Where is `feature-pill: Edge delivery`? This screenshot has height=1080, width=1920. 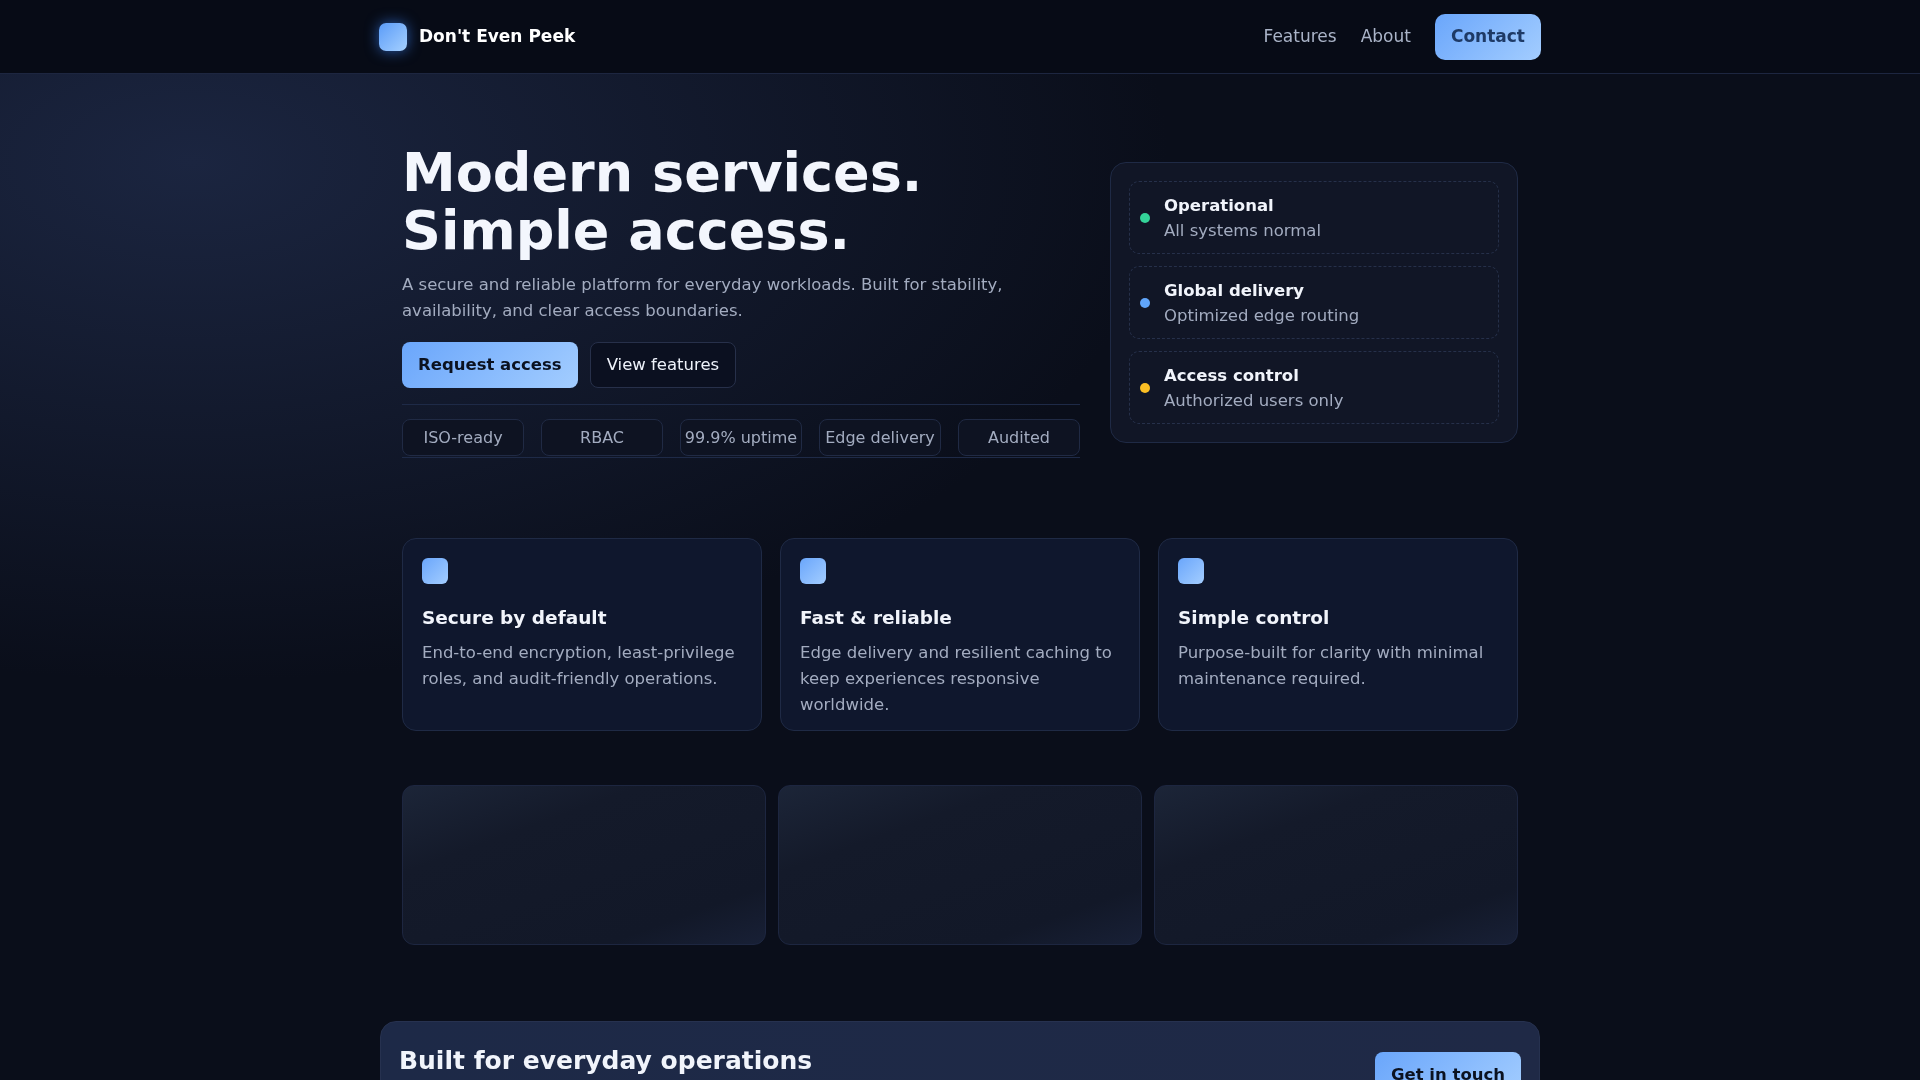
feature-pill: Edge delivery is located at coordinates (880, 437).